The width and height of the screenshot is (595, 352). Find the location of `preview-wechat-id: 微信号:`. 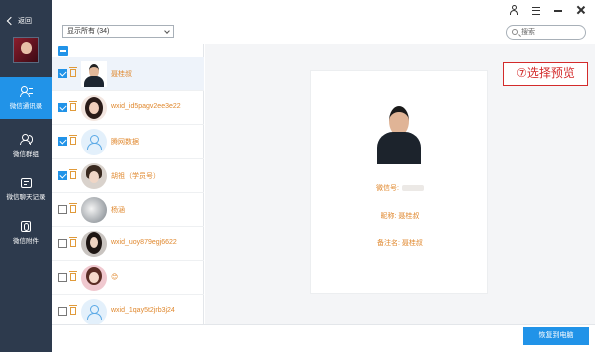

preview-wechat-id: 微信号: is located at coordinates (400, 188).